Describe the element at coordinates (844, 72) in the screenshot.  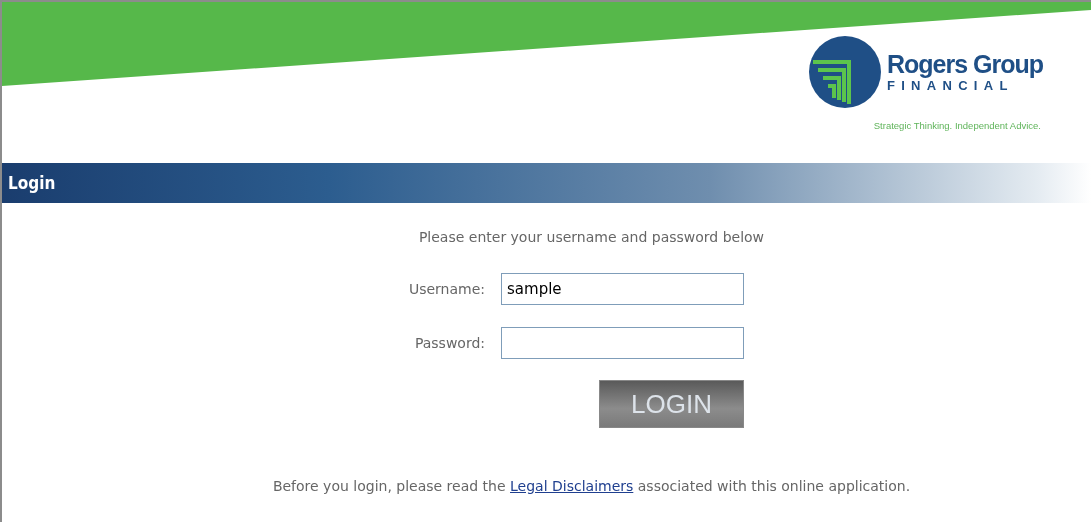
I see `logo-icon` at that location.